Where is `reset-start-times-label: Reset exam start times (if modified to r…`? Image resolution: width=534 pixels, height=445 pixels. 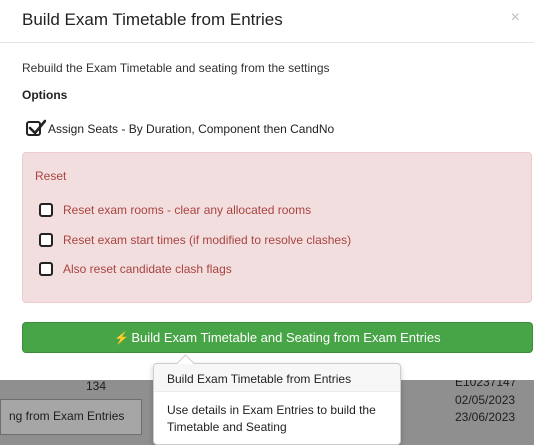
reset-start-times-label: Reset exam start times (if modified to r… is located at coordinates (207, 240).